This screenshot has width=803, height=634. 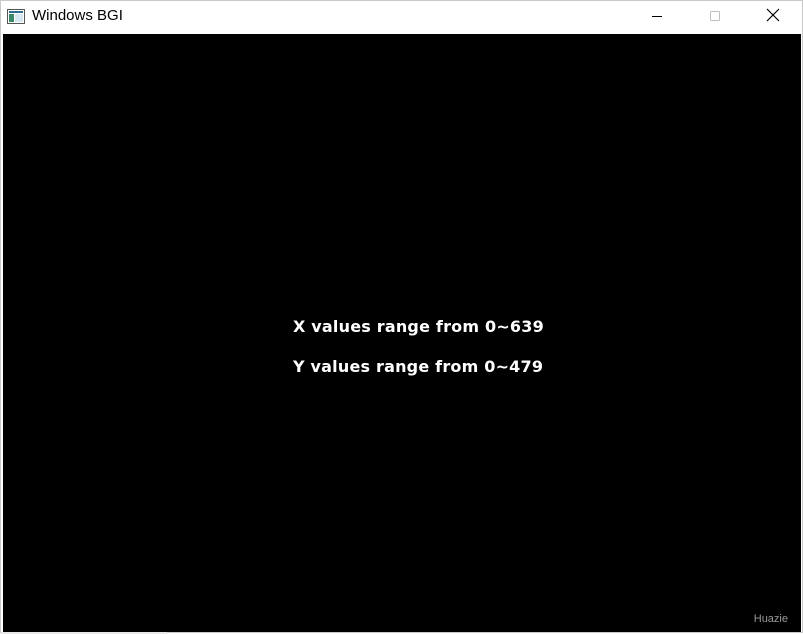 I want to click on close-button, so click(x=773, y=17).